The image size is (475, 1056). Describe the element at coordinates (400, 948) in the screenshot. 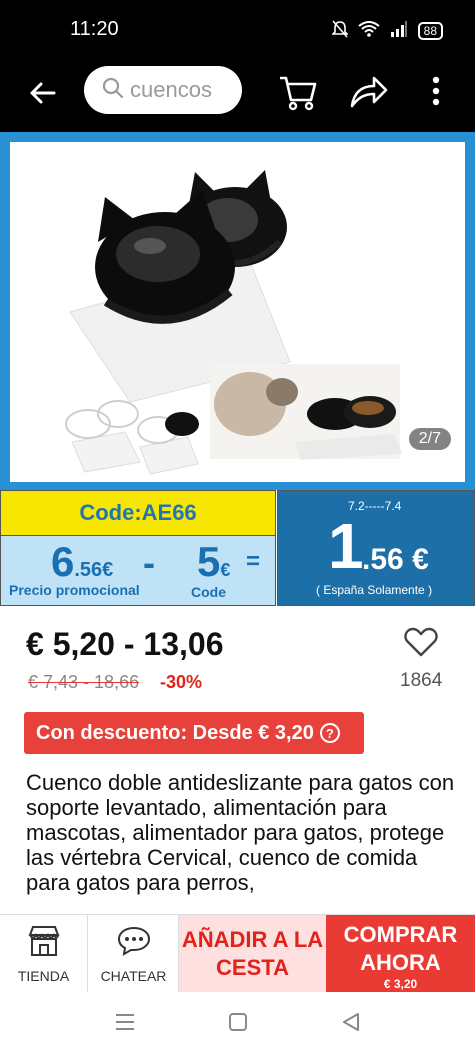

I see `buy-now-label: COMPRAR AHORA` at that location.